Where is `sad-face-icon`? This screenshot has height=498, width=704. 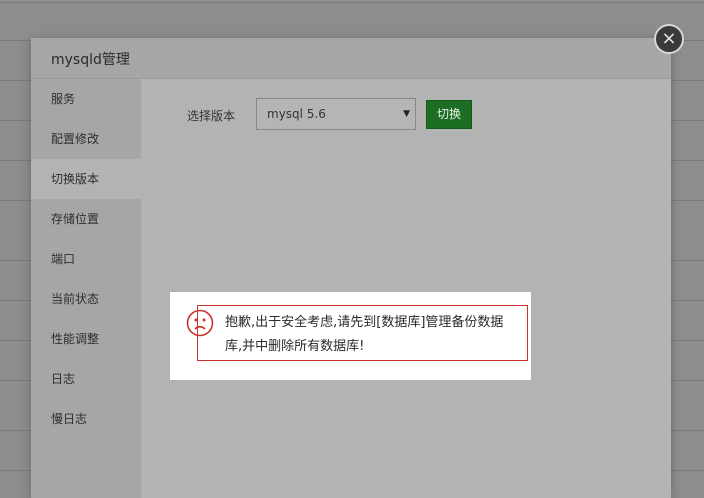 sad-face-icon is located at coordinates (200, 323).